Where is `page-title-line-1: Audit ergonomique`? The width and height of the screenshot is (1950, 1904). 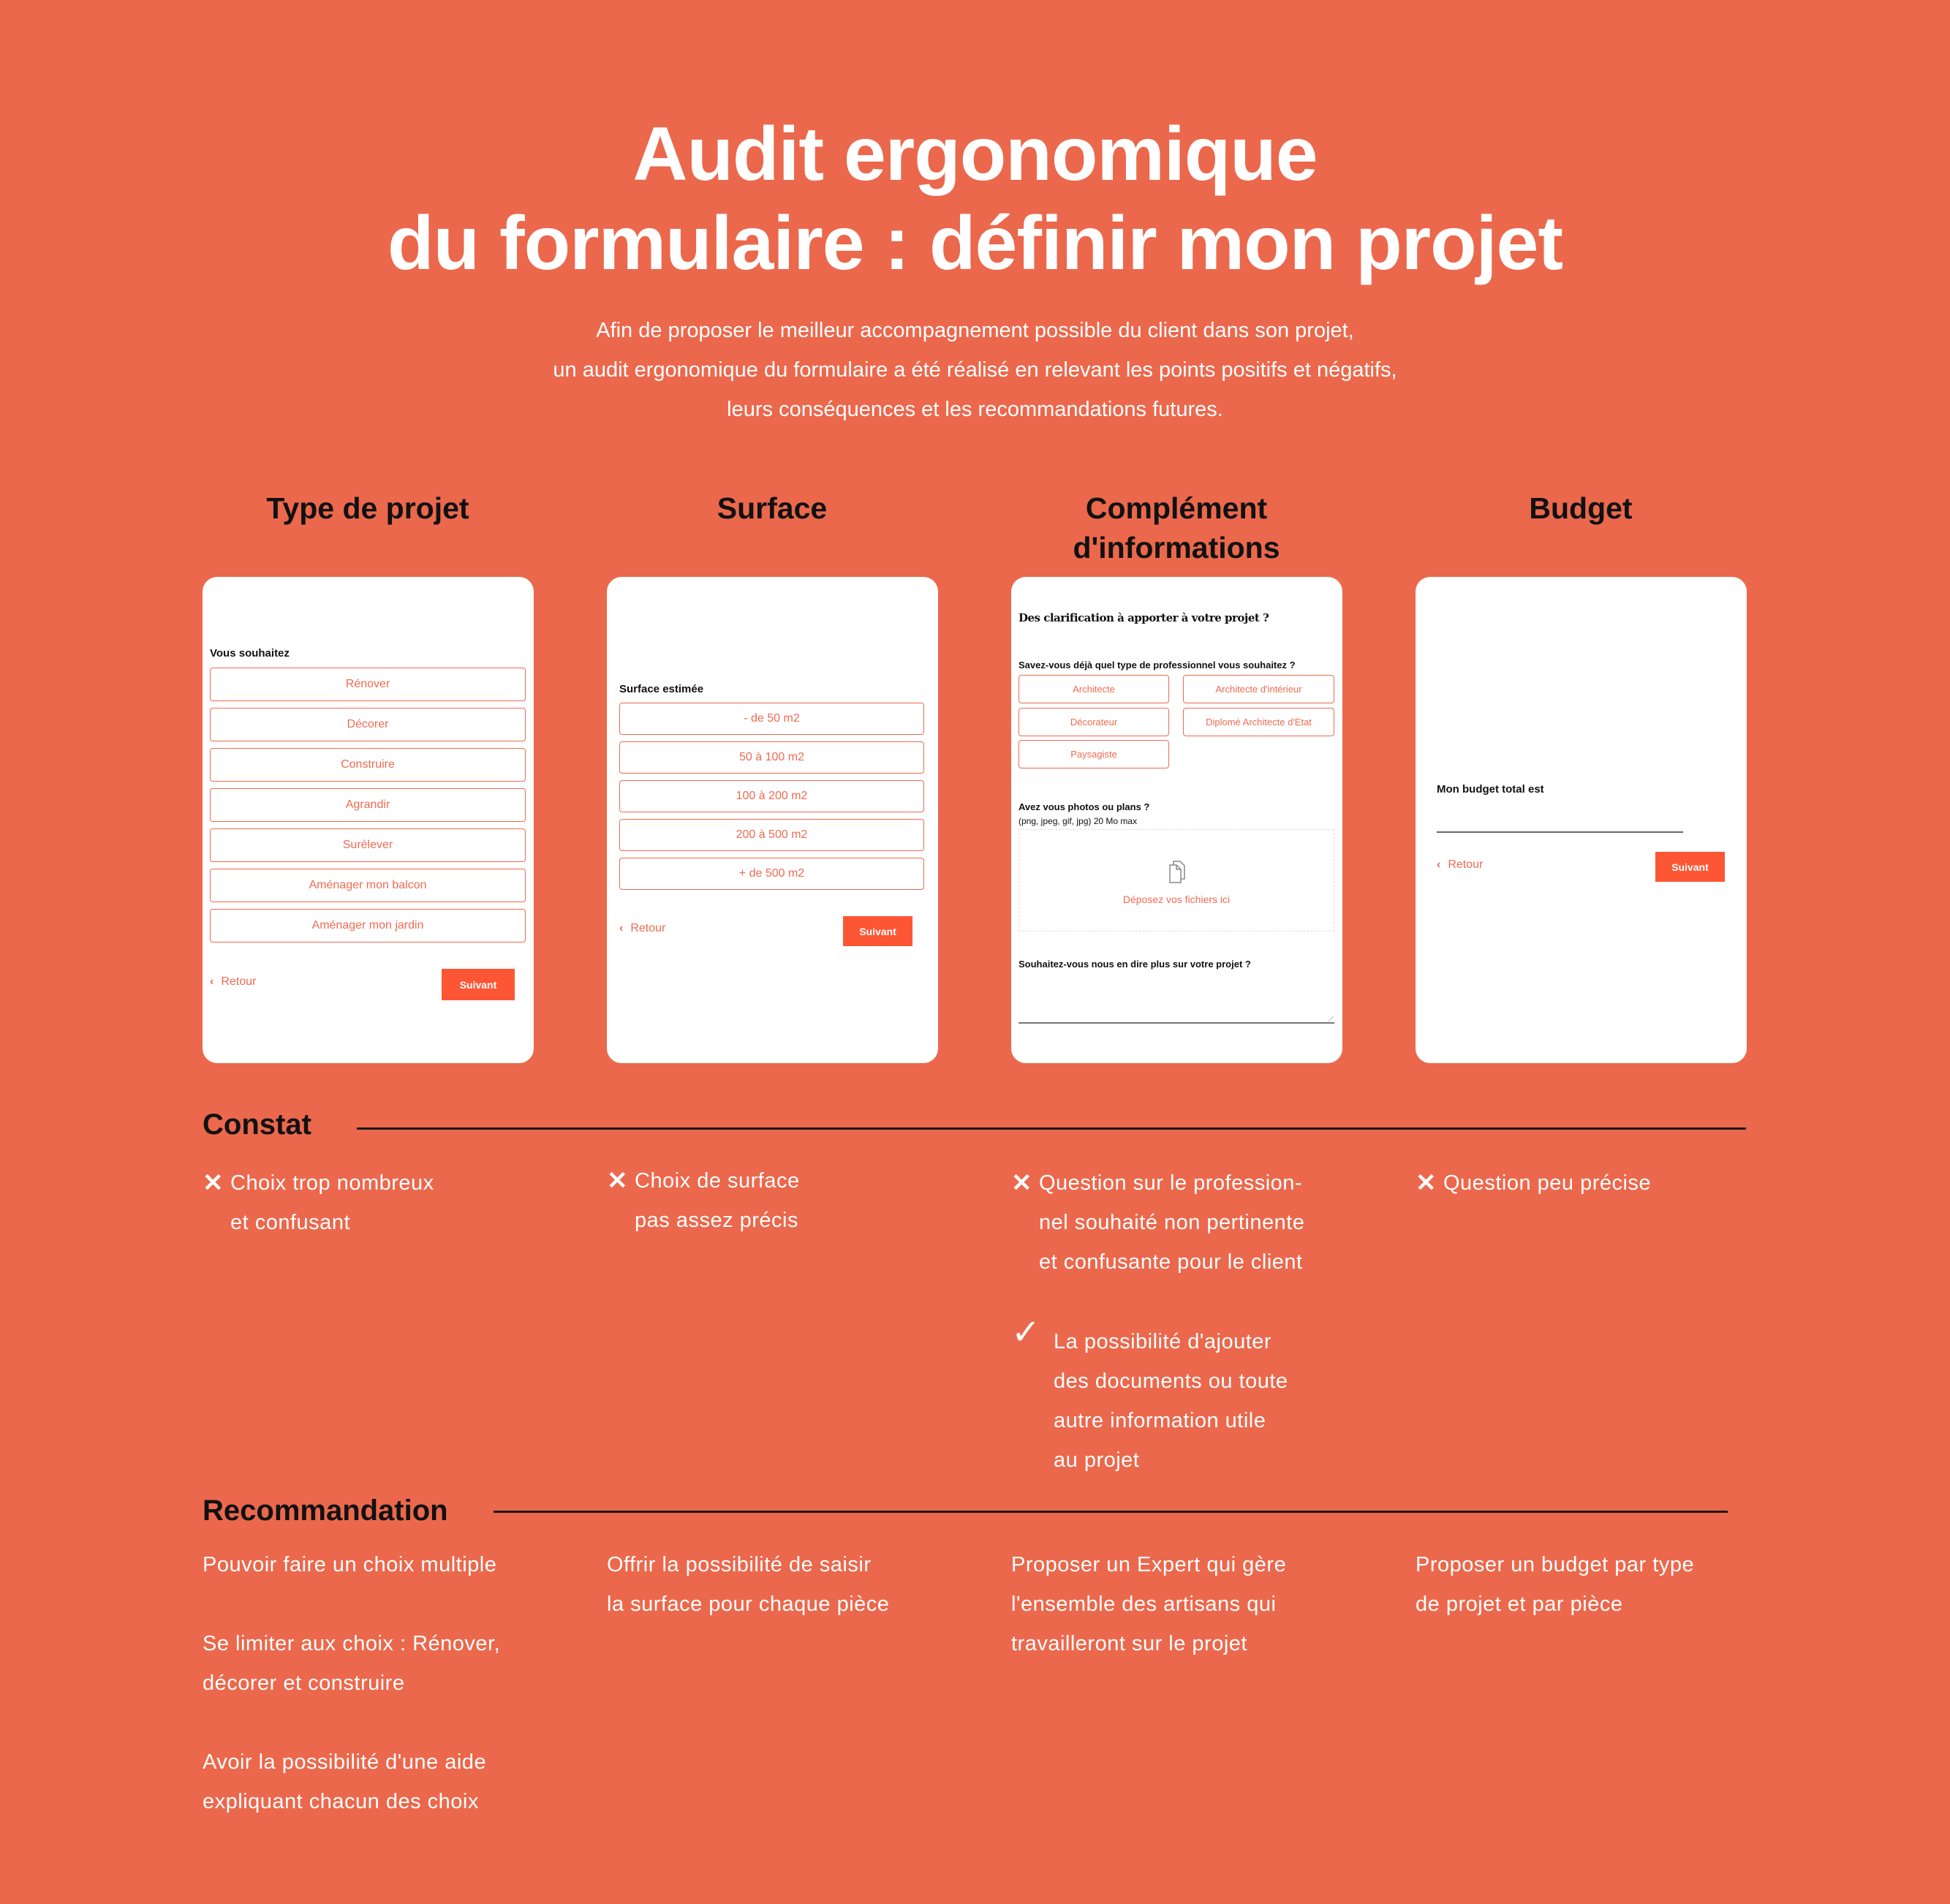 page-title-line-1: Audit ergonomique is located at coordinates (975, 154).